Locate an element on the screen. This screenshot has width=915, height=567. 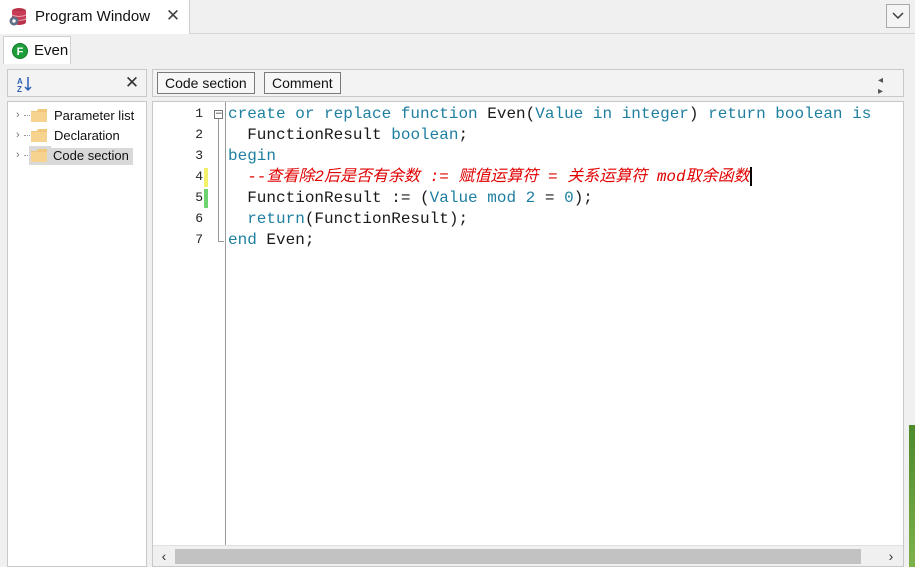
fold-guide is located at coordinates (218, 180).